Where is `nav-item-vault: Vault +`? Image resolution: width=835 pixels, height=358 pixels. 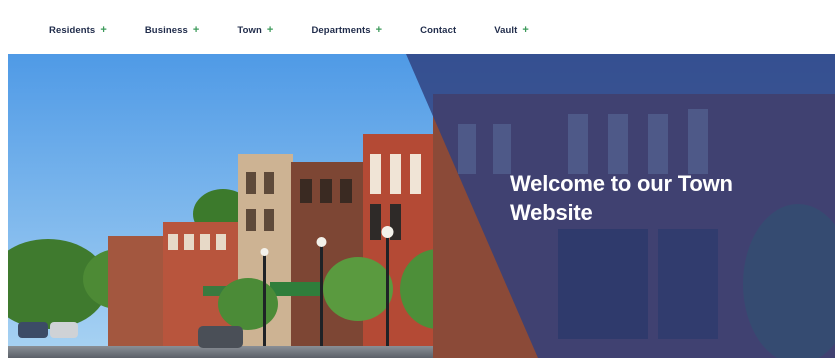 nav-item-vault: Vault + is located at coordinates (511, 30).